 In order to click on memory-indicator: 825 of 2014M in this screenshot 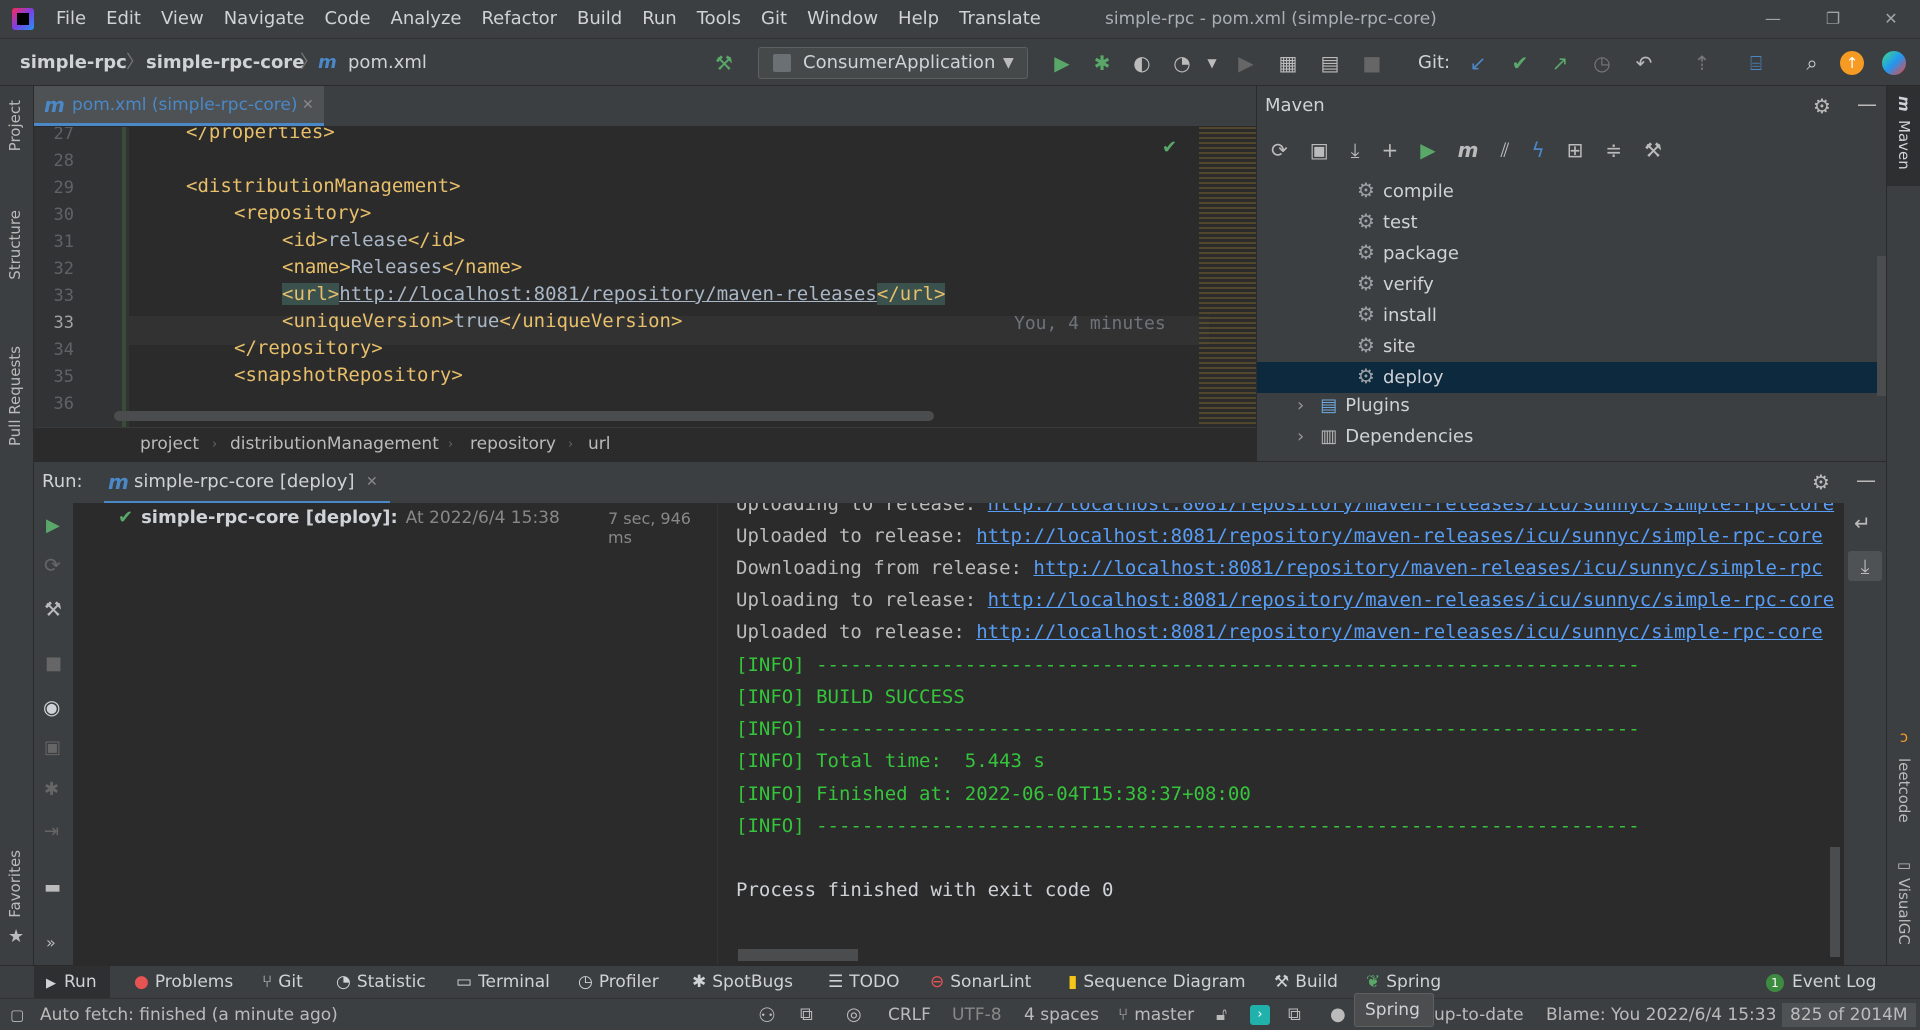, I will do `click(1849, 1015)`.